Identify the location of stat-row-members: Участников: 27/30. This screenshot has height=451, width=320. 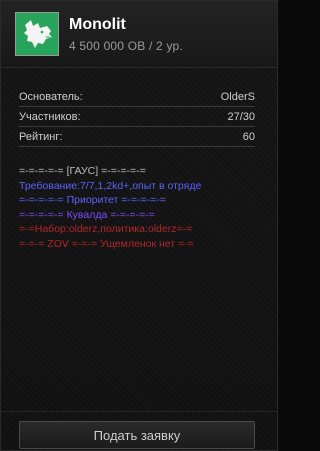
(137, 117).